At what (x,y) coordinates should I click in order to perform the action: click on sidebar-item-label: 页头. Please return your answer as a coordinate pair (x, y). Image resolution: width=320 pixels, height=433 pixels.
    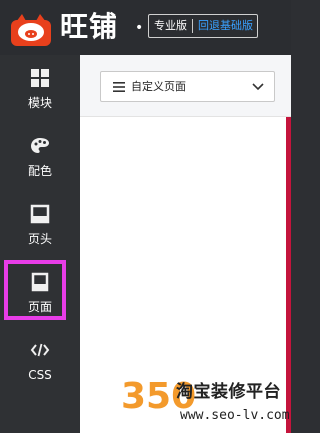
    Looking at the image, I should click on (39, 239).